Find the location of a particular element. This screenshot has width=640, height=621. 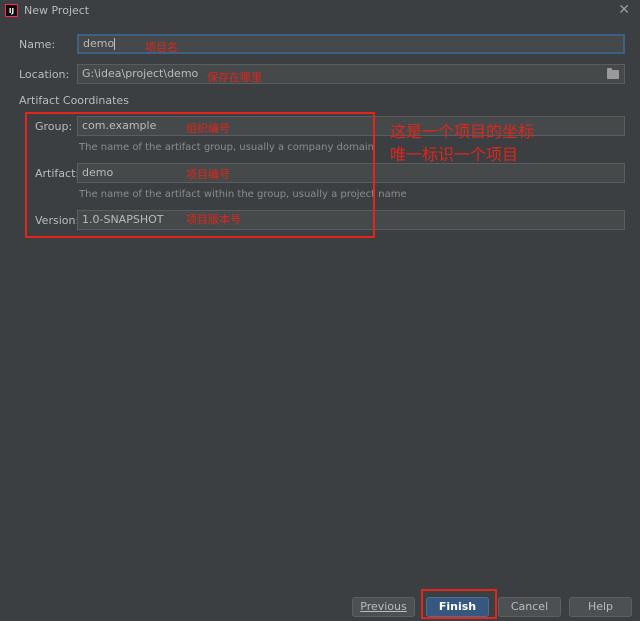

location-label: Location: is located at coordinates (44, 74).